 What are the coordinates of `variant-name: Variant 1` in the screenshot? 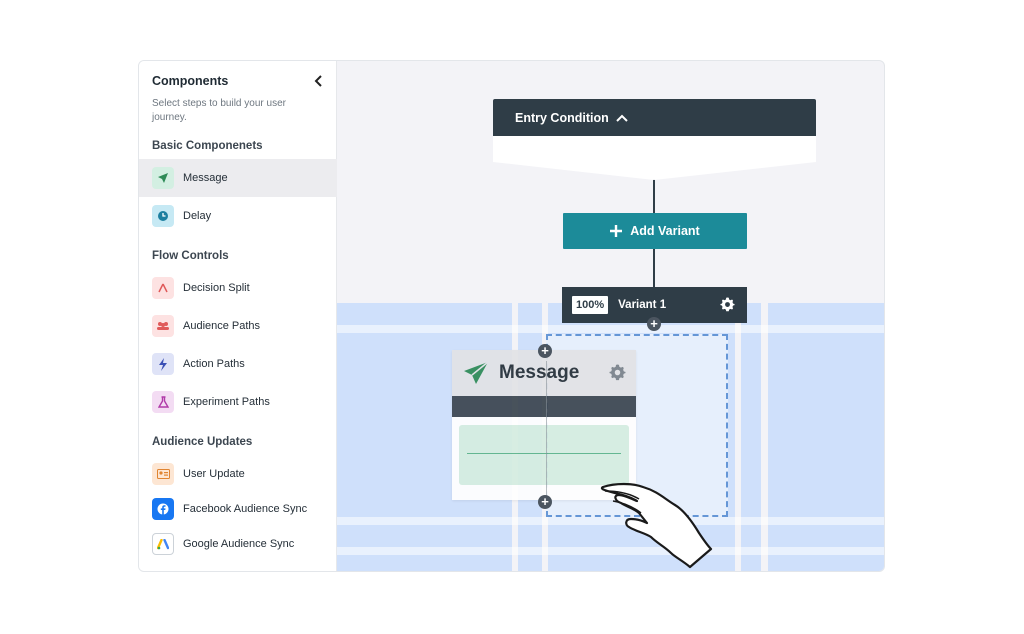 It's located at (642, 305).